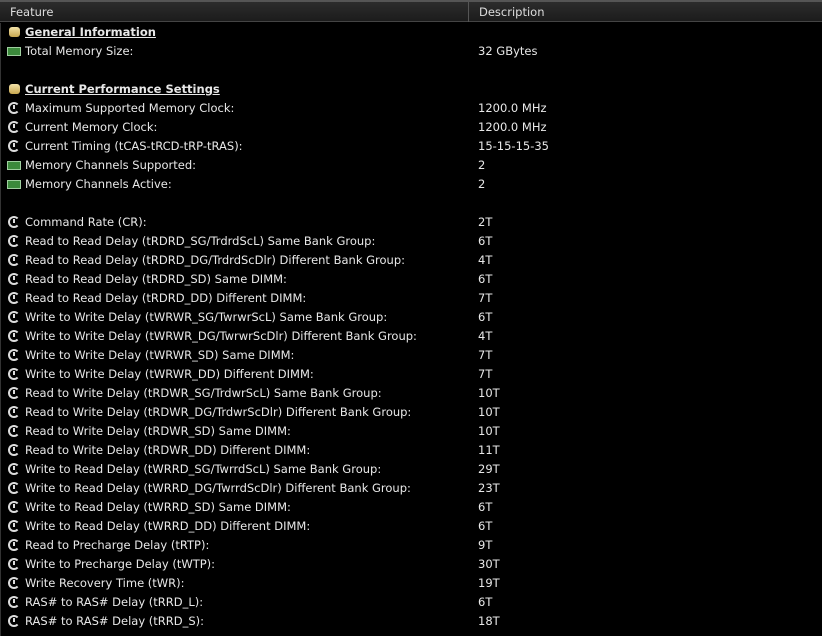 This screenshot has height=636, width=822. I want to click on table-row: Memory Channels Supported: 2, so click(411, 165).